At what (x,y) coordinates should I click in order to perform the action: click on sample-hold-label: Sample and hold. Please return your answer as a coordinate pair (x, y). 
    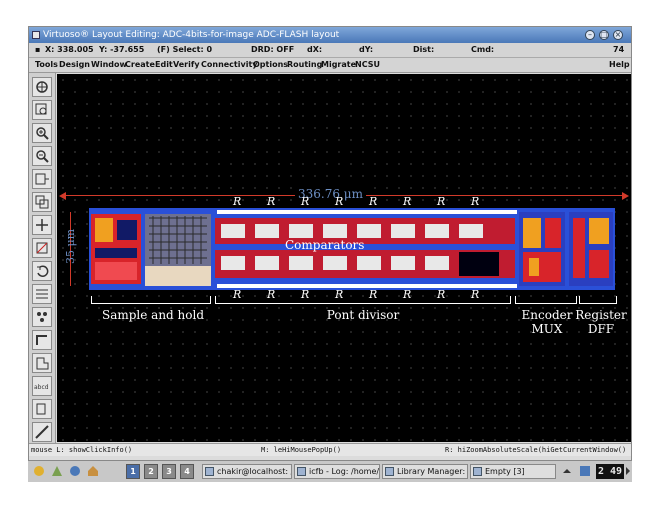
    Looking at the image, I should click on (153, 315).